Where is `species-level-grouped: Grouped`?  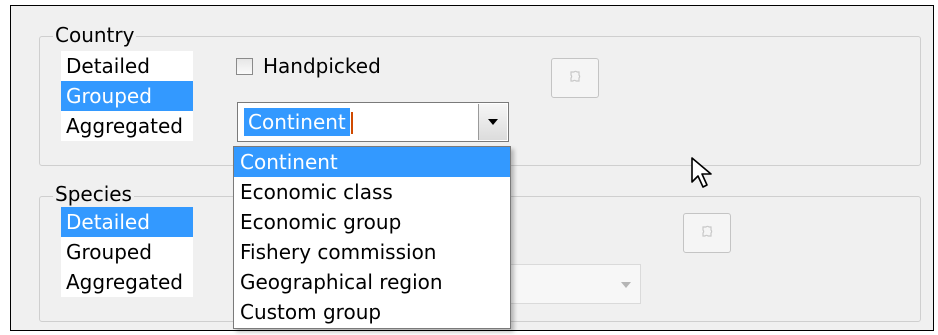
species-level-grouped: Grouped is located at coordinates (127, 252).